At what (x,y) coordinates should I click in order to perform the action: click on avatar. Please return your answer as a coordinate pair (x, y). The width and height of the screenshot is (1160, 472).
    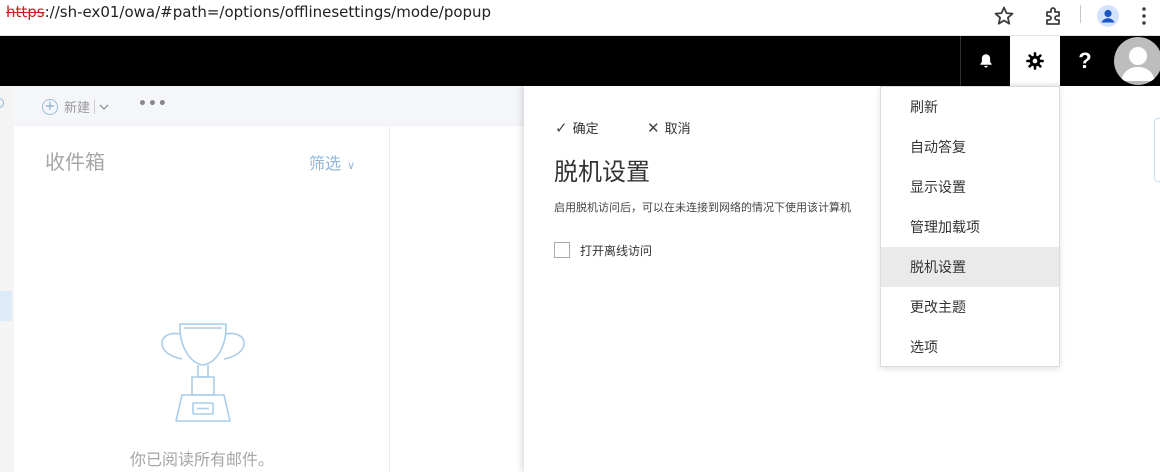
    Looking at the image, I should click on (1137, 61).